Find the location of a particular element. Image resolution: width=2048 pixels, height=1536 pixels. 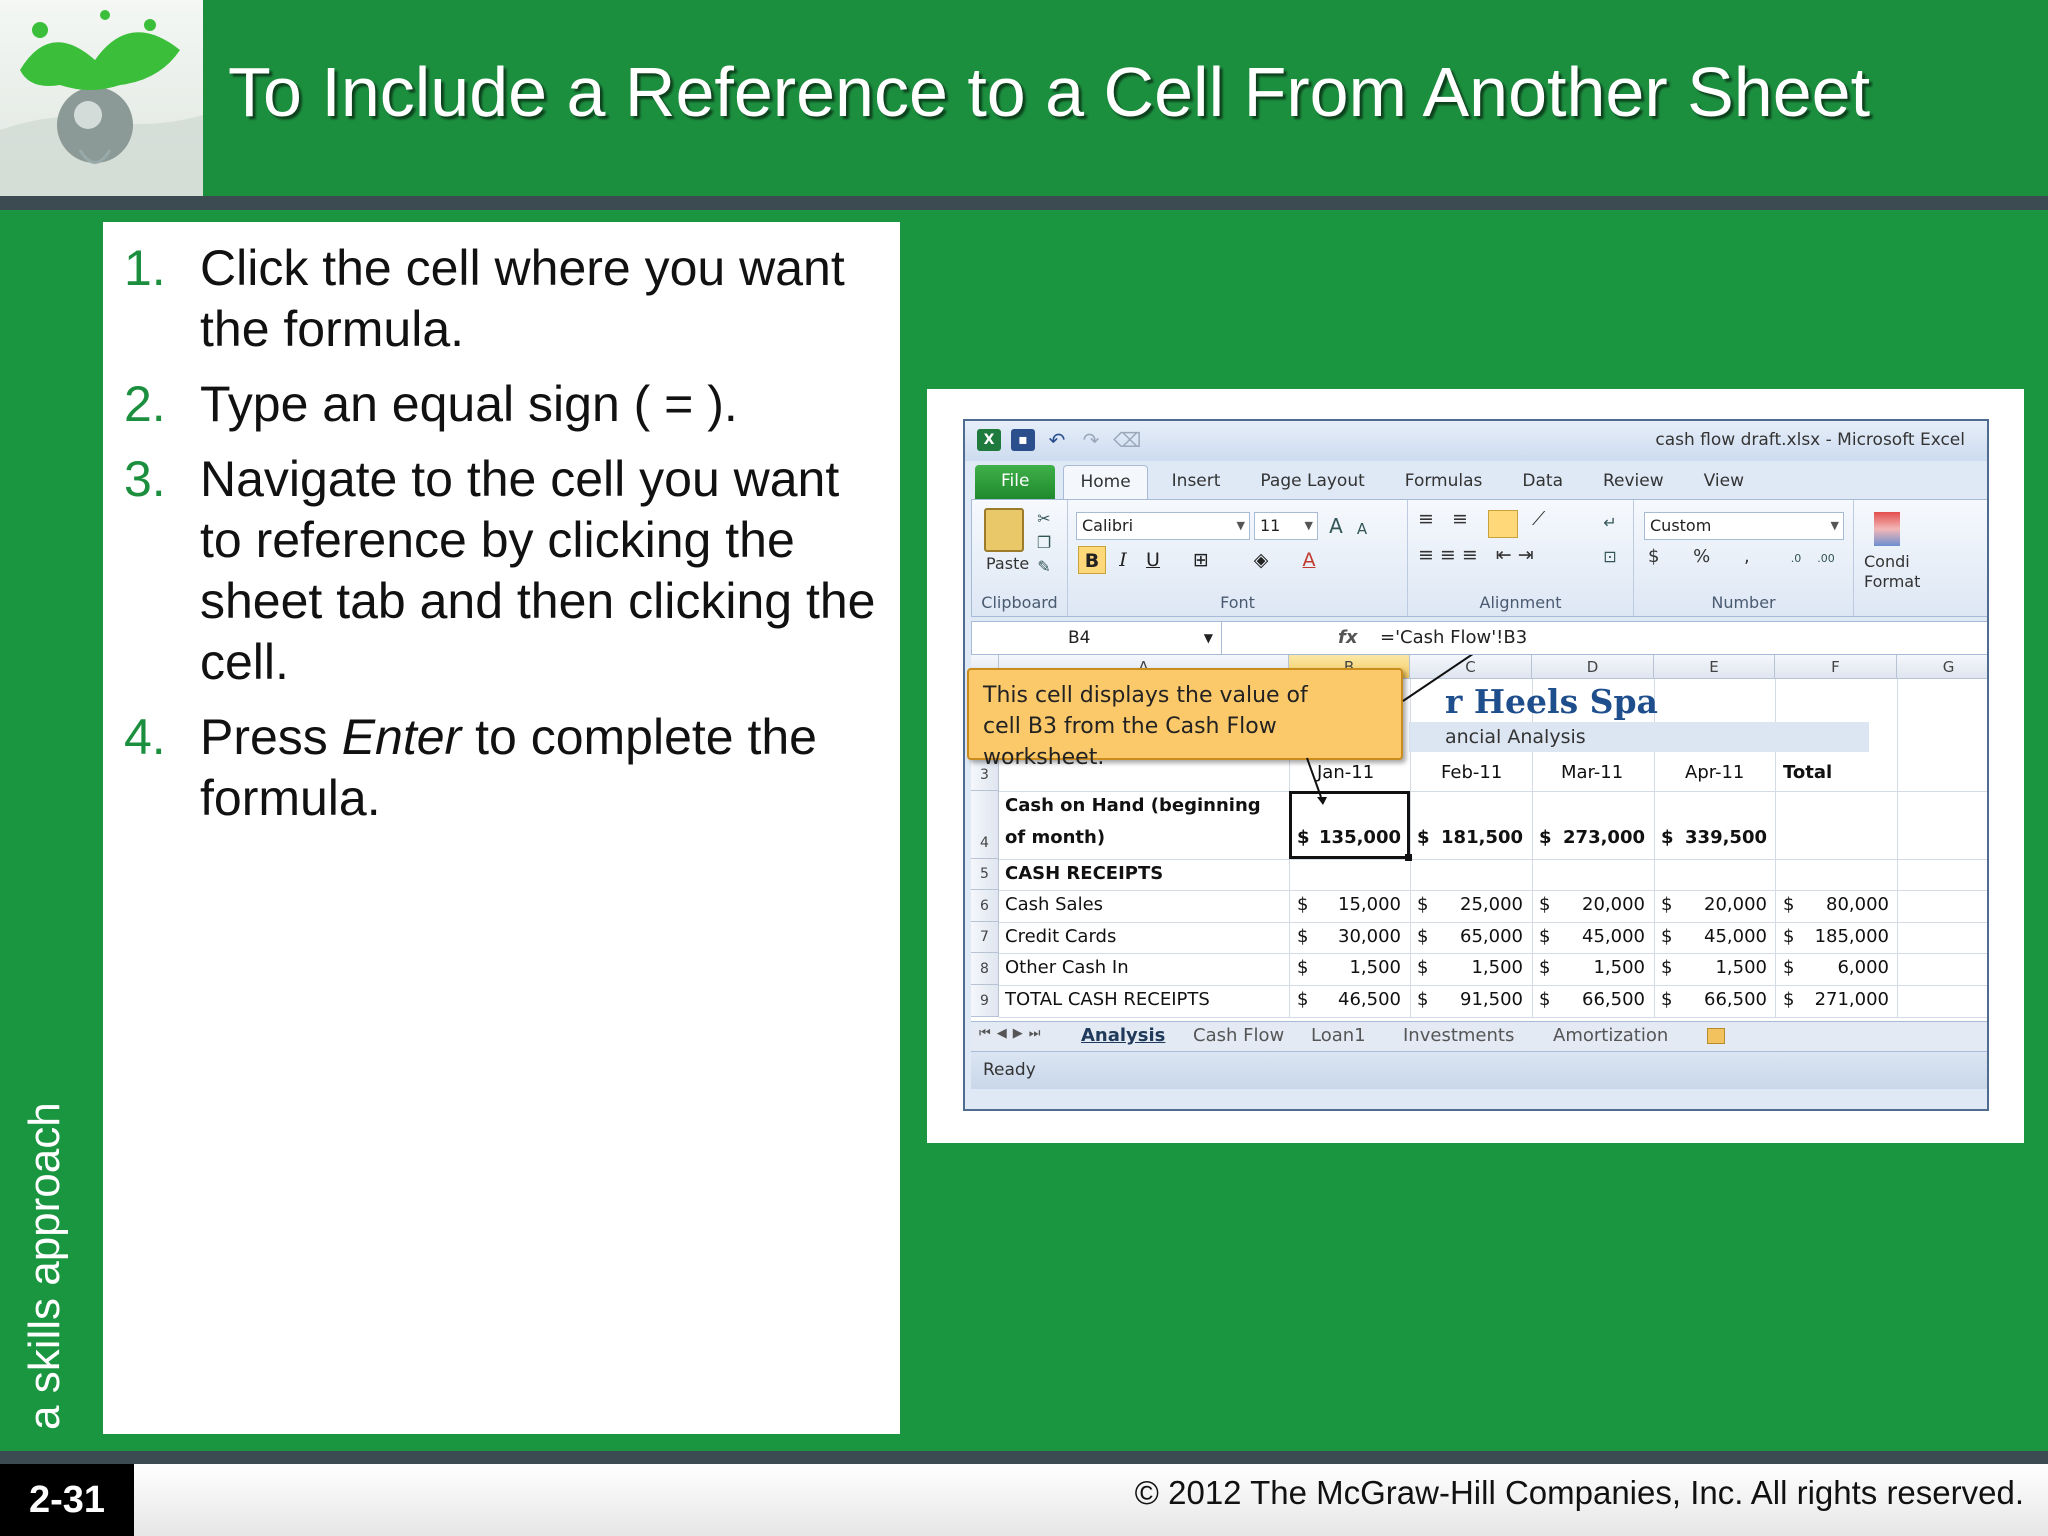

number-format-icons: $ % , is located at coordinates (1706, 556).